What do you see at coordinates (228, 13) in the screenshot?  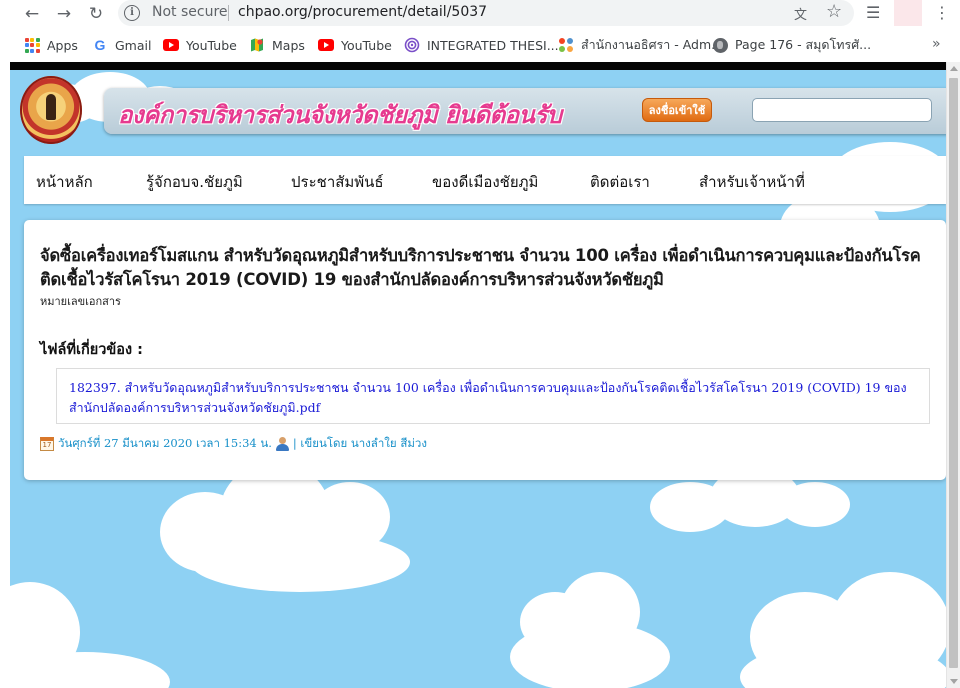 I see `address-separator` at bounding box center [228, 13].